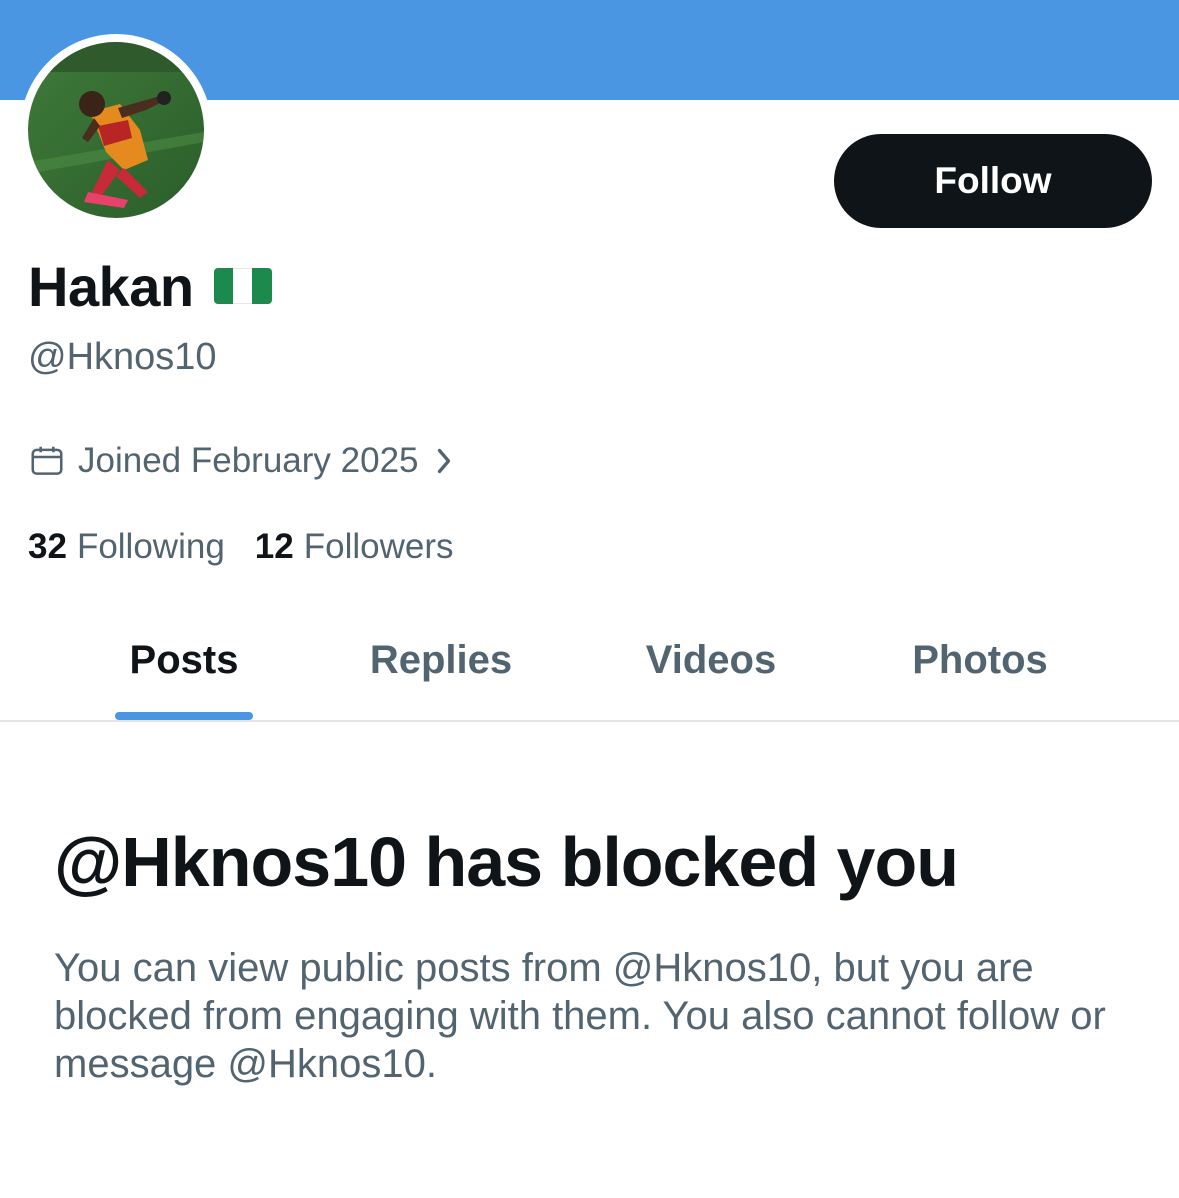 The width and height of the screenshot is (1179, 1198). Describe the element at coordinates (150, 546) in the screenshot. I see `following-label: Following` at that location.